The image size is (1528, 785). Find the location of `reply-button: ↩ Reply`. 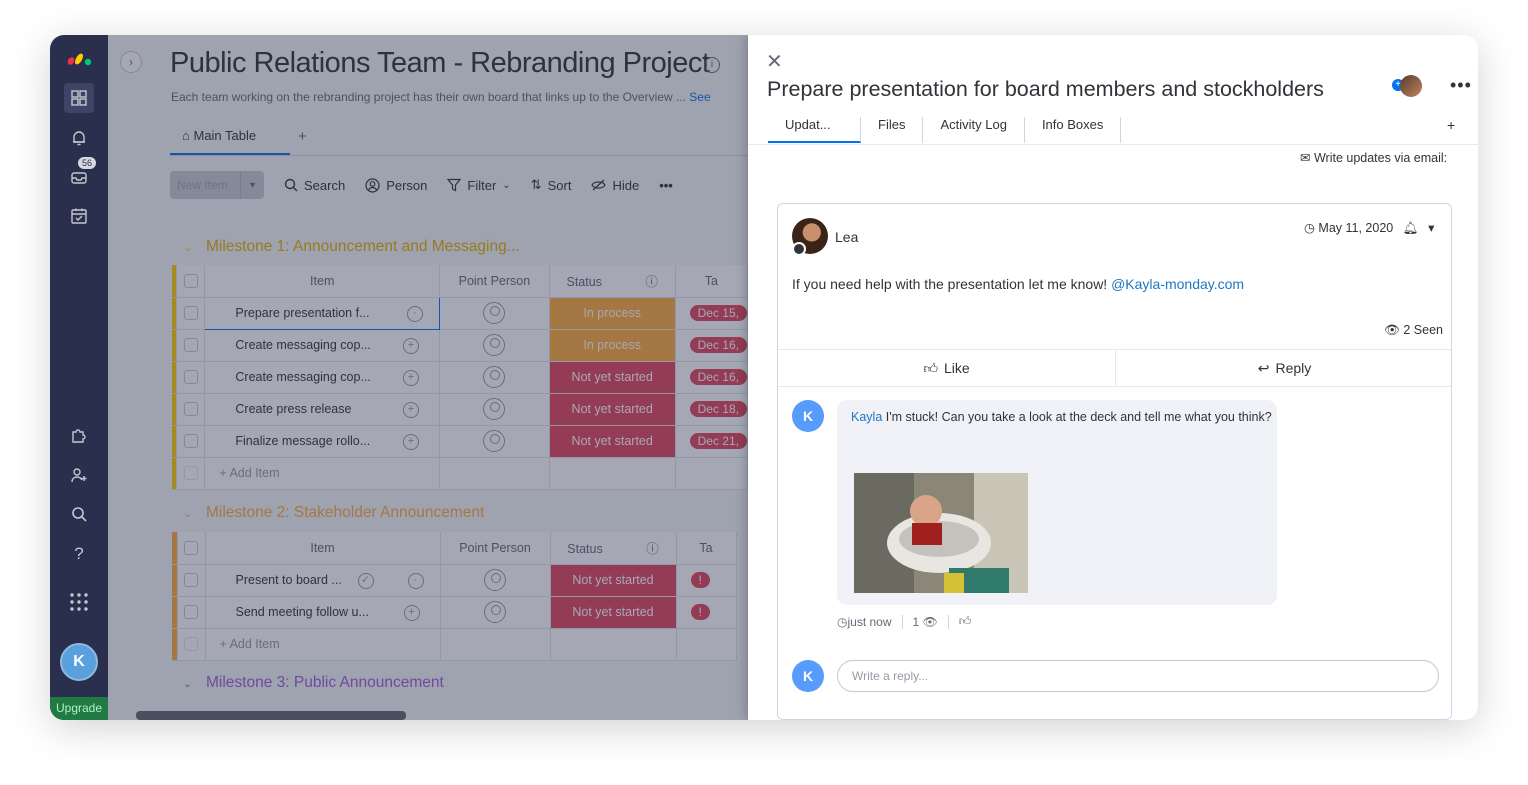

reply-button: ↩ Reply is located at coordinates (1283, 368).